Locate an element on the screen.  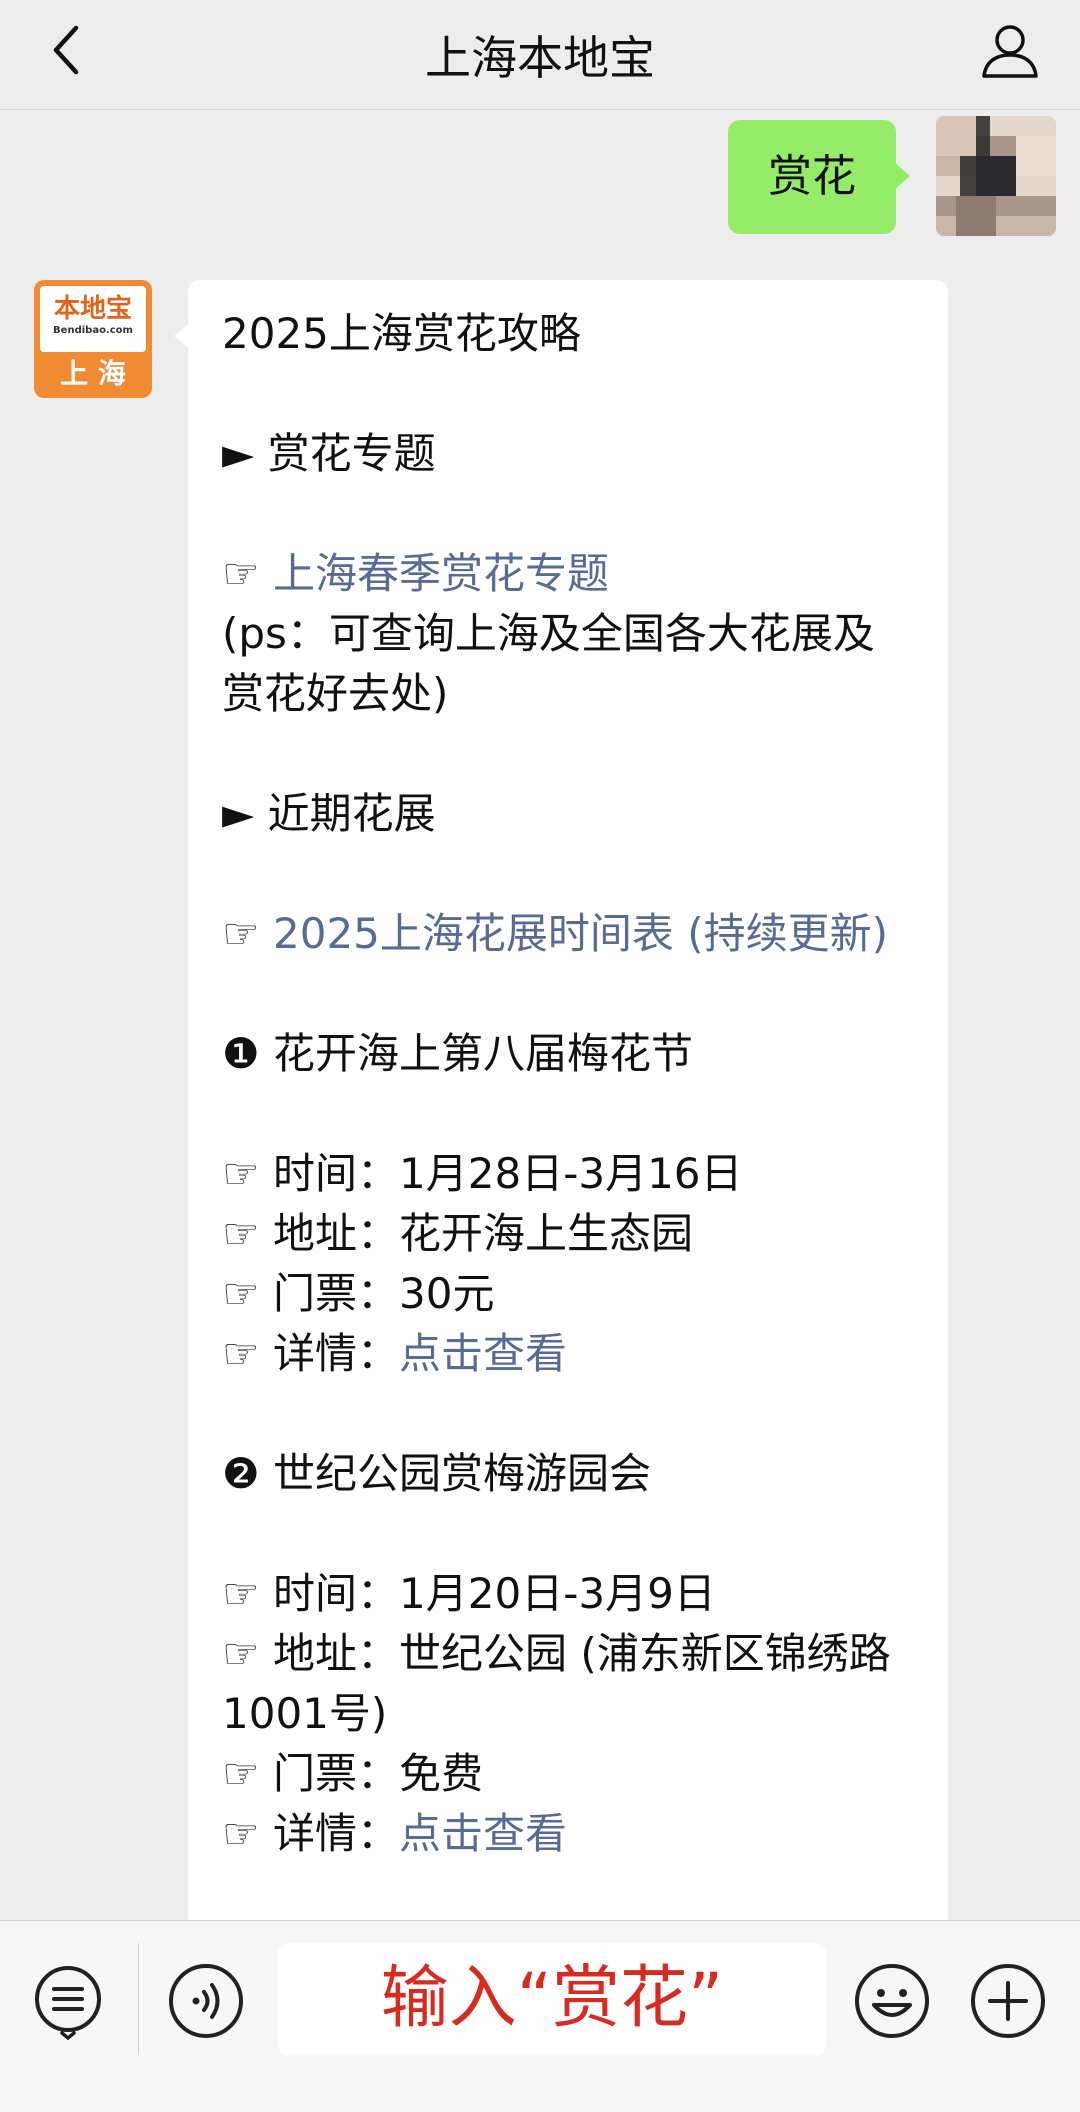
more-button is located at coordinates (1008, 2001).